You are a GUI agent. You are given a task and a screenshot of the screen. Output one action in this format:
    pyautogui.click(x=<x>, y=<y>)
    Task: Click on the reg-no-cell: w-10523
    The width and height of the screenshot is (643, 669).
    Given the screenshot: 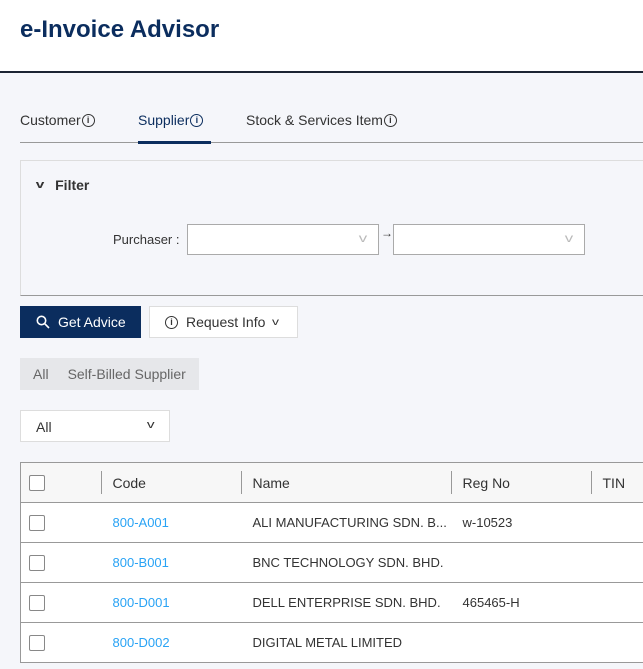 What is the action you would take?
    pyautogui.click(x=520, y=522)
    